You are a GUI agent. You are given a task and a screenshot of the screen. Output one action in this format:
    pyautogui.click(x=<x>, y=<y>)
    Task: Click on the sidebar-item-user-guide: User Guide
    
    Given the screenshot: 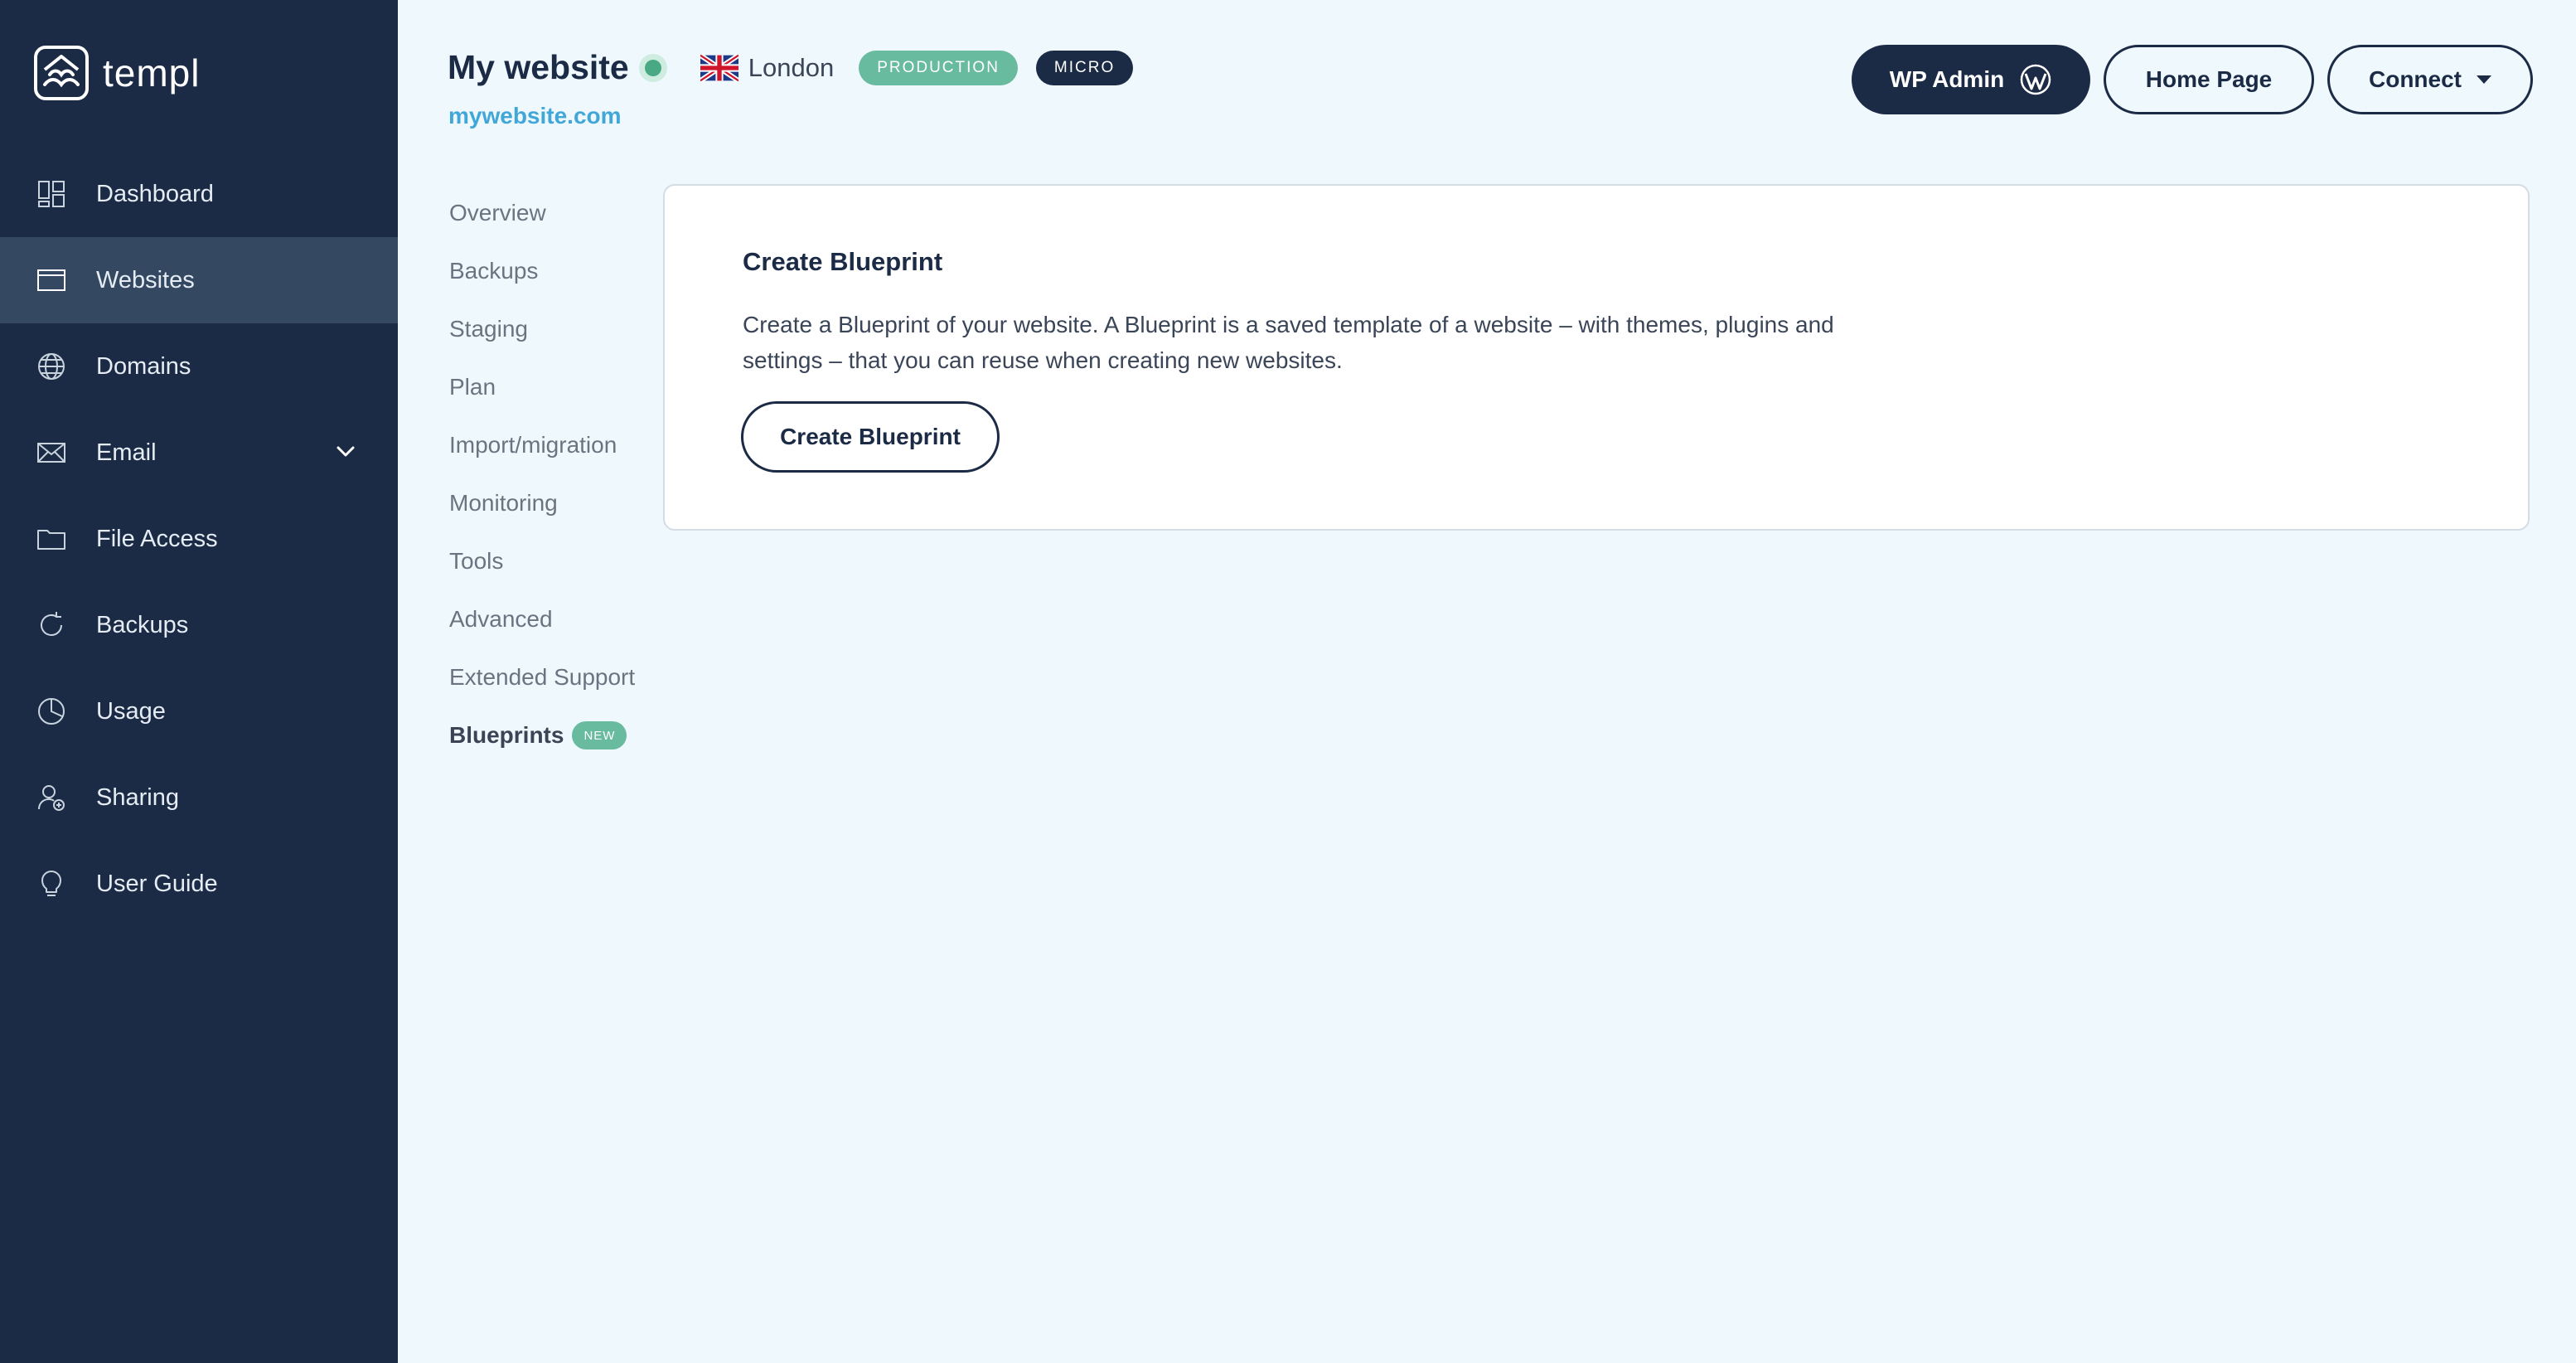 What is the action you would take?
    pyautogui.click(x=199, y=884)
    